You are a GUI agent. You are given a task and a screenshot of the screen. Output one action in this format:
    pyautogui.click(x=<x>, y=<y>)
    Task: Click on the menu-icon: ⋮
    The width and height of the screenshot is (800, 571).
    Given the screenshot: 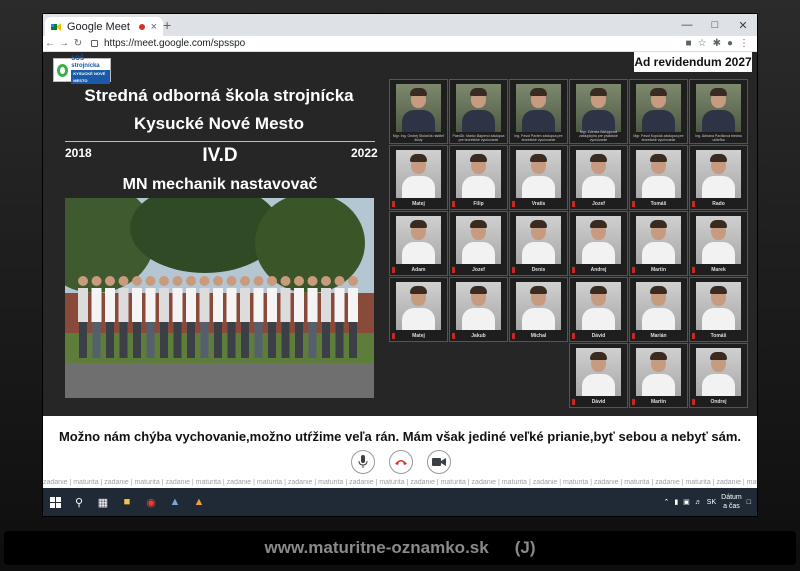 What is the action you would take?
    pyautogui.click(x=744, y=43)
    